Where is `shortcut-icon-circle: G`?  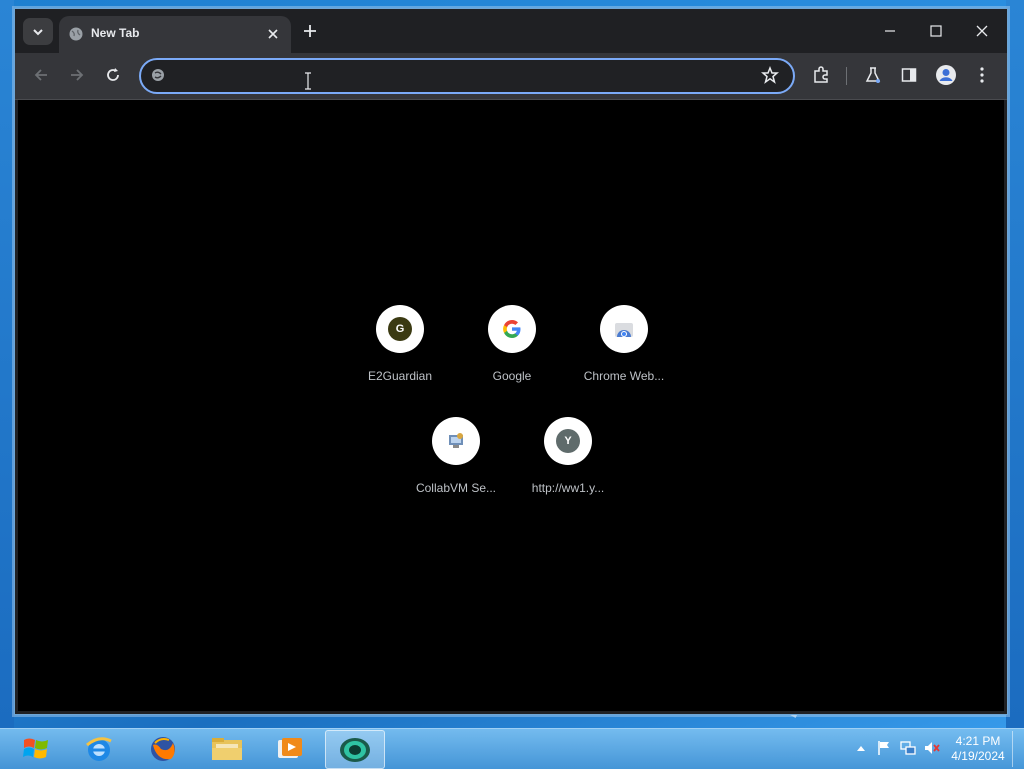 shortcut-icon-circle: G is located at coordinates (400, 329).